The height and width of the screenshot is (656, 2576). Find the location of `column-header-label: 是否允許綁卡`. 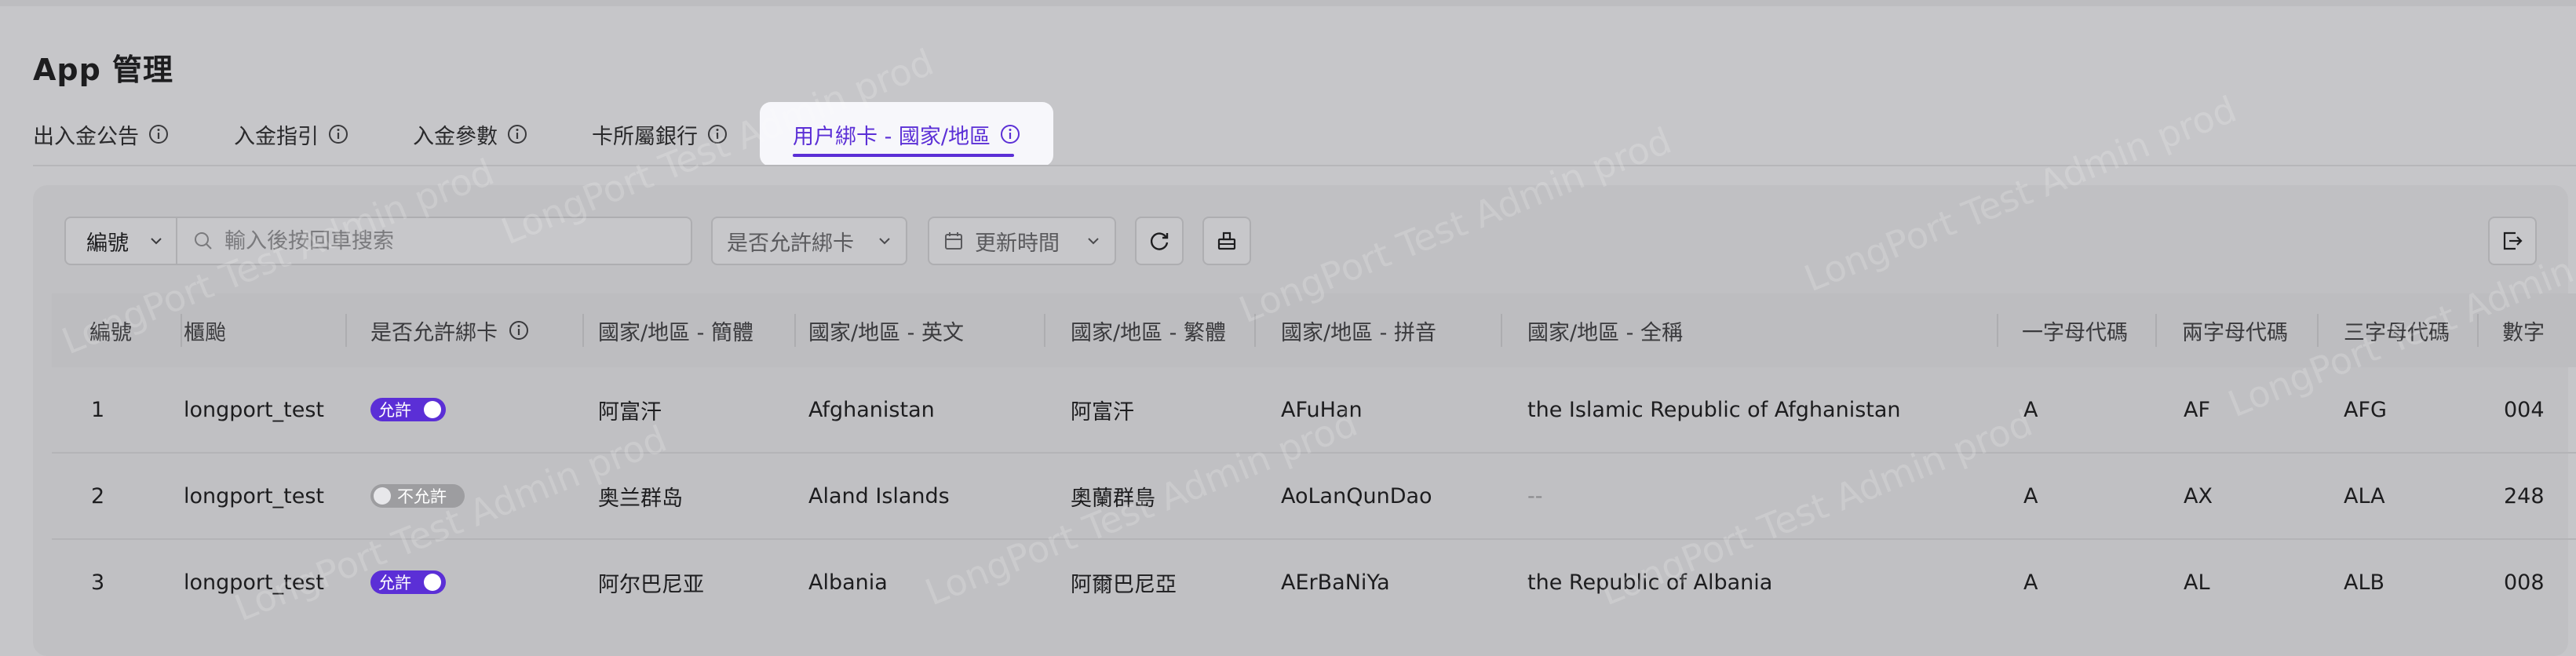

column-header-label: 是否允許綁卡 is located at coordinates (434, 332).